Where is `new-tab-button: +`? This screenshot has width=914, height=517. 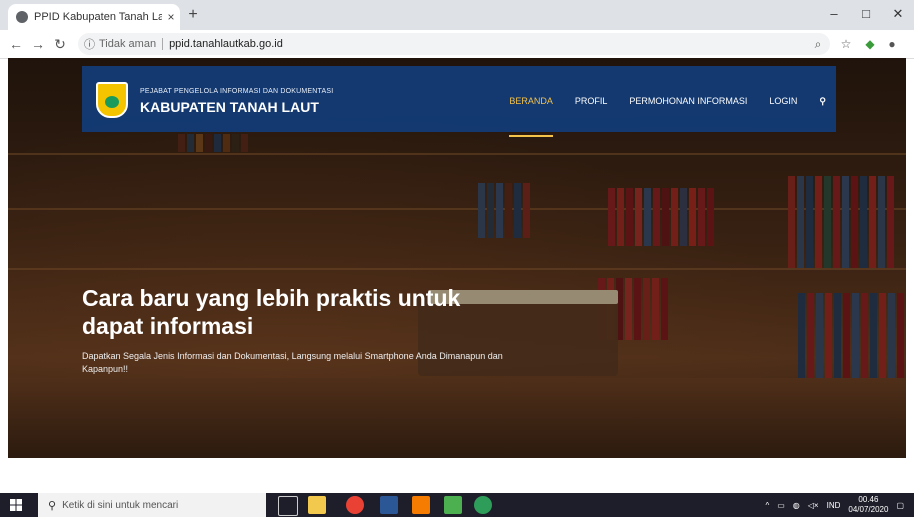
new-tab-button: + is located at coordinates (193, 15).